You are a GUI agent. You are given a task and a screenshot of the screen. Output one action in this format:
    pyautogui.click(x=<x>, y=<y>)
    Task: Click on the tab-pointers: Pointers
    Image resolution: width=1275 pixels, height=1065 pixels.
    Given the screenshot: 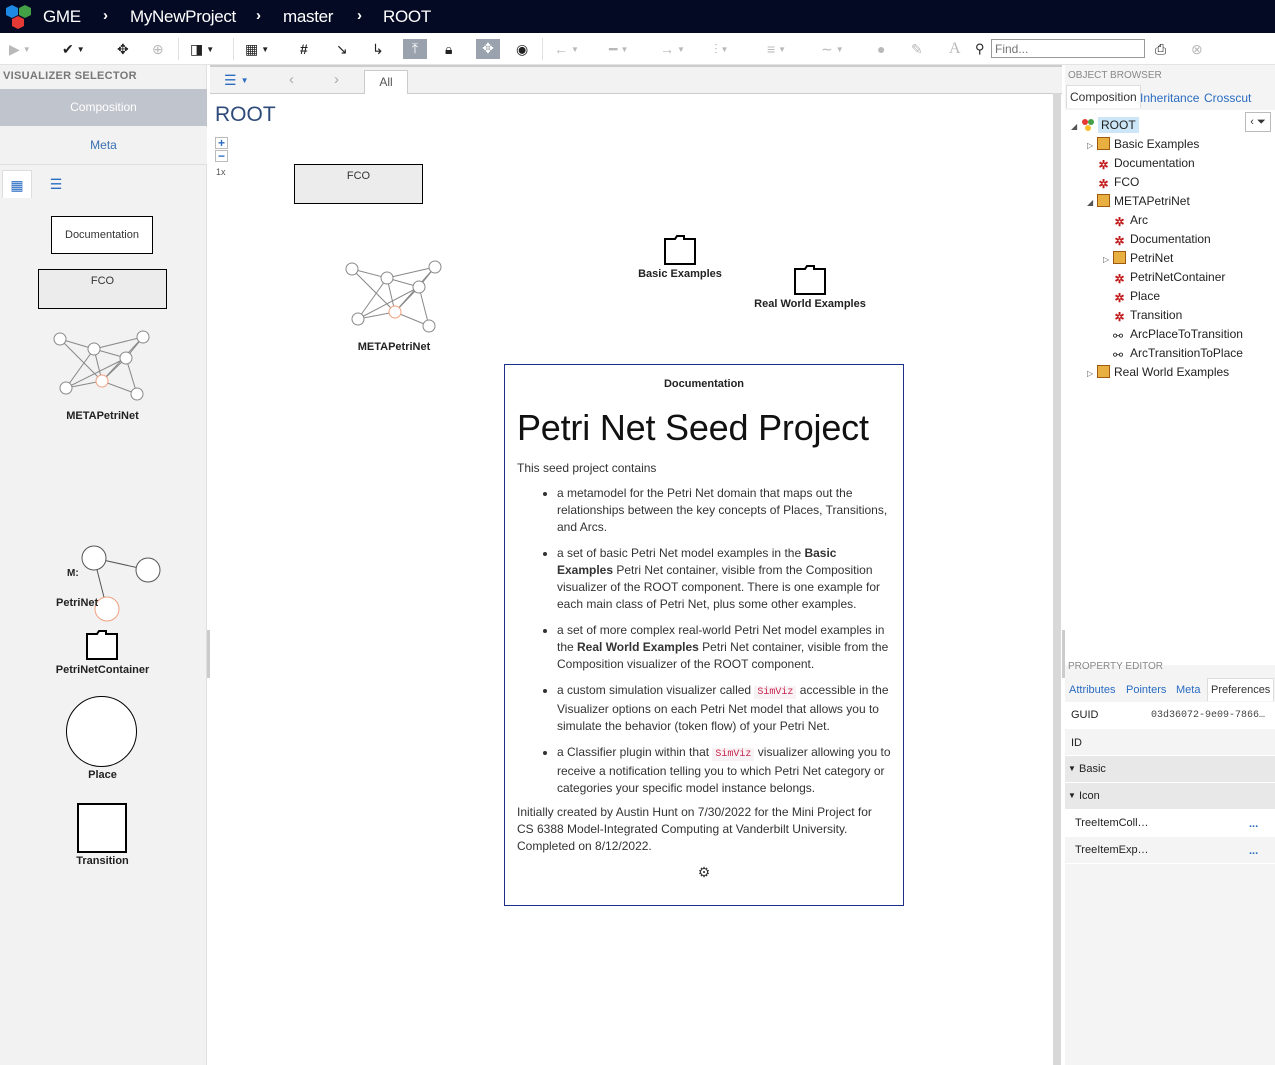 What is the action you would take?
    pyautogui.click(x=1146, y=690)
    